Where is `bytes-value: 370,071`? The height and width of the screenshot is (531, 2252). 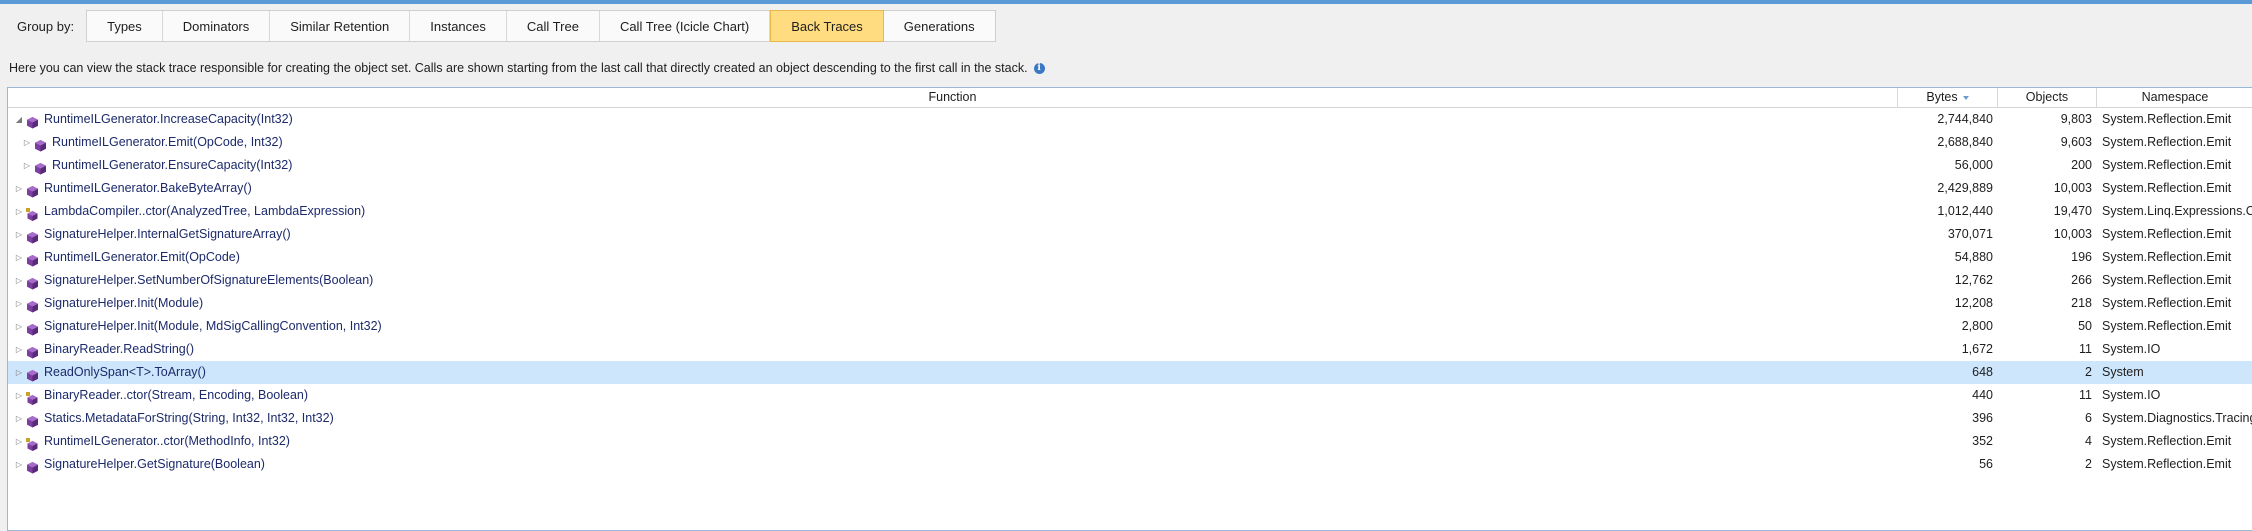 bytes-value: 370,071 is located at coordinates (1970, 234).